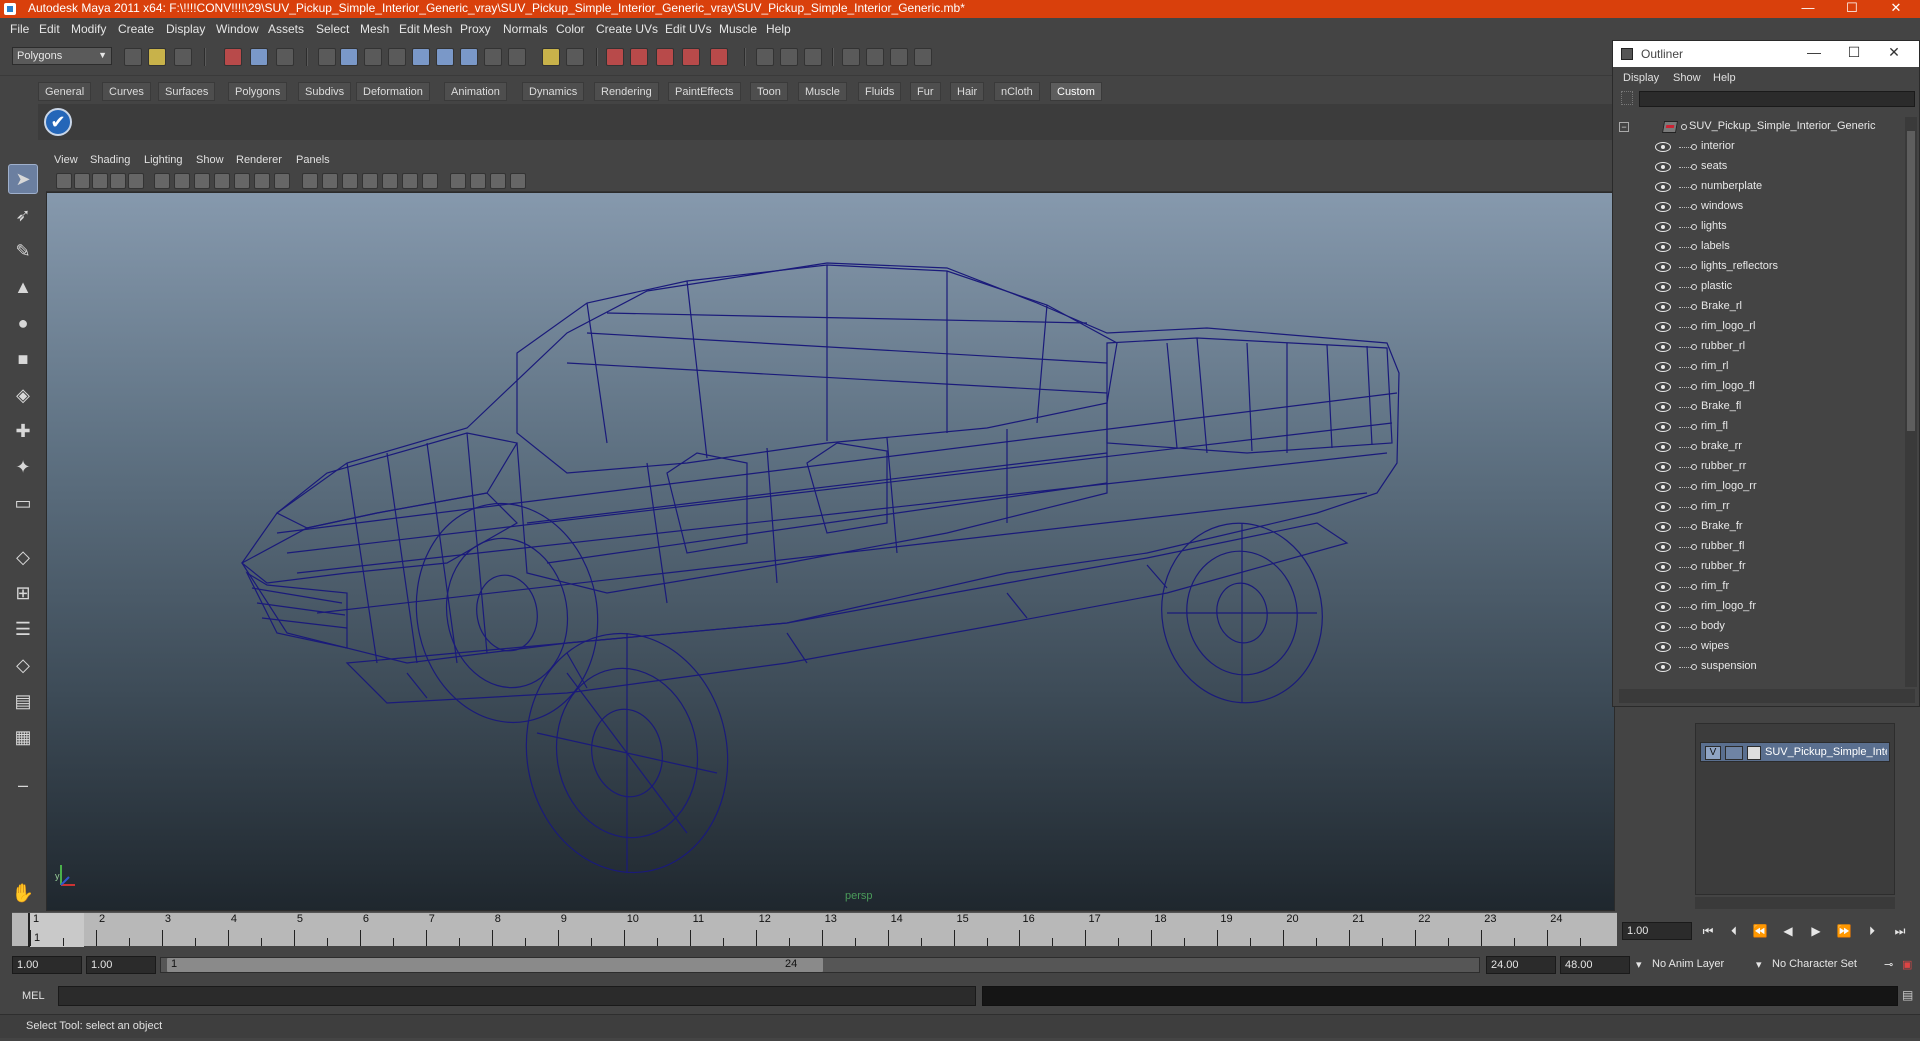  What do you see at coordinates (570, 29) in the screenshot?
I see `menu-color: Color` at bounding box center [570, 29].